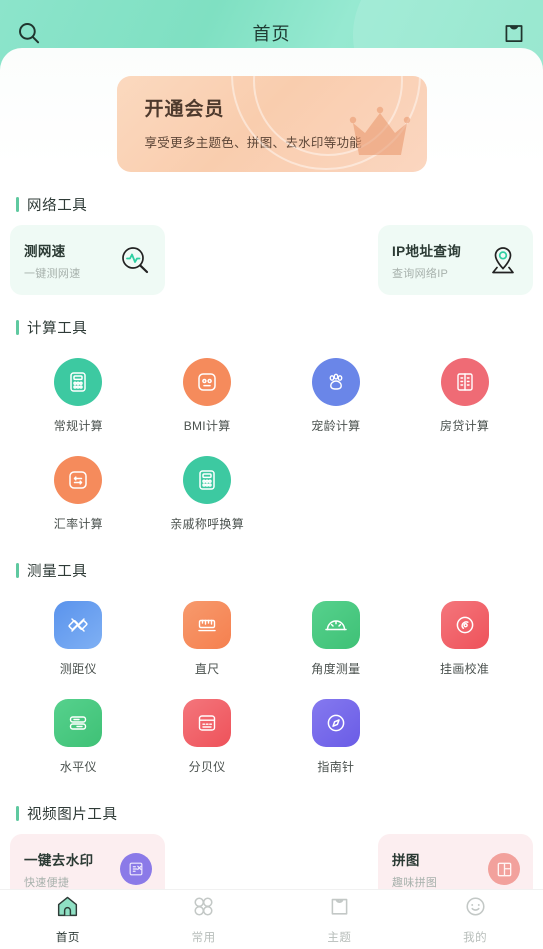 The image size is (543, 949). Describe the element at coordinates (45, 251) in the screenshot. I see `card-title: 测网速` at that location.